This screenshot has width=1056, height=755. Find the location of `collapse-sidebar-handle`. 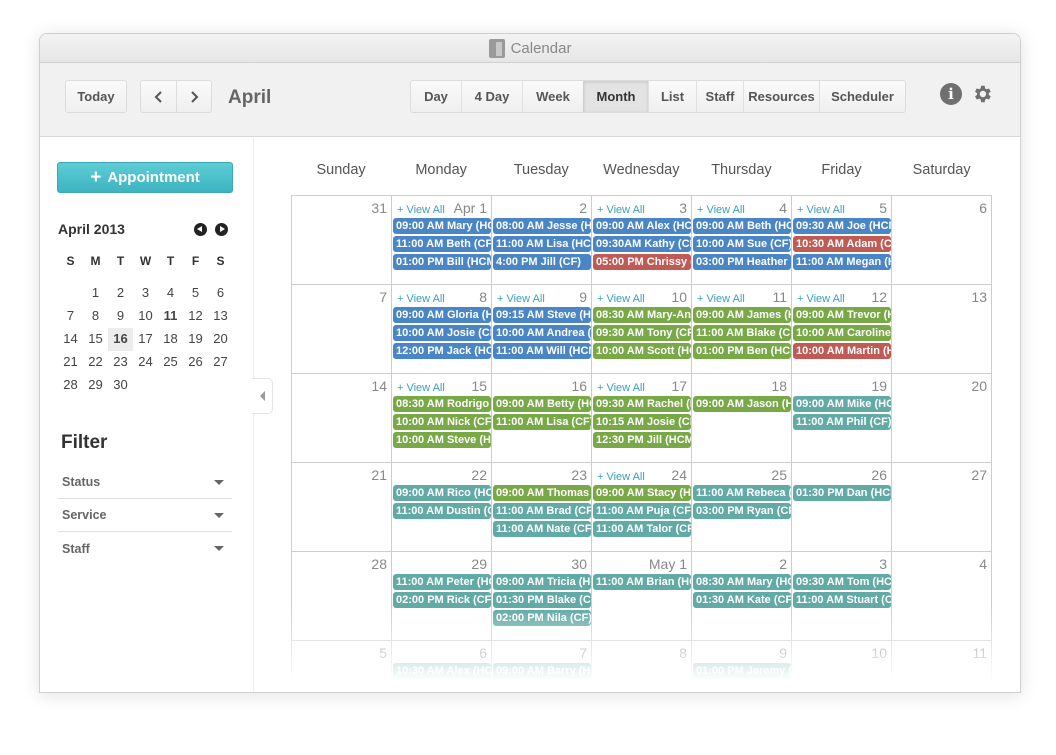

collapse-sidebar-handle is located at coordinates (262, 396).